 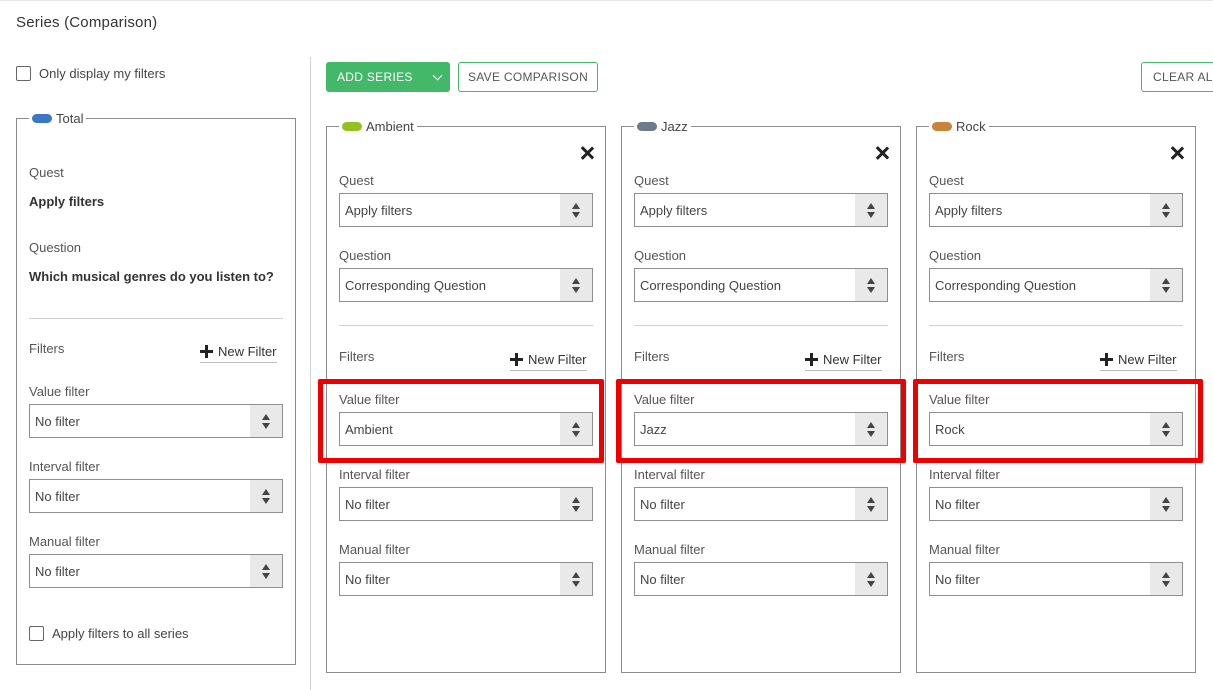 I want to click on only-my-filters-row: Only display my filters, so click(x=90, y=73).